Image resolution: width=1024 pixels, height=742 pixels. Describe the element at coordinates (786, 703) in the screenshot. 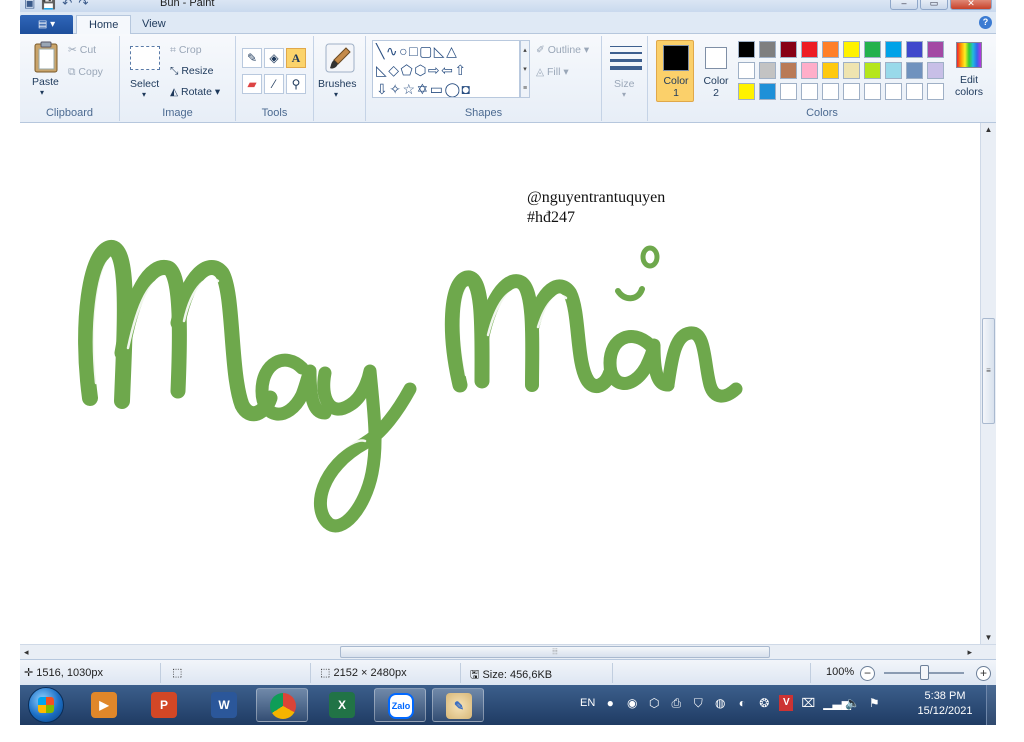

I see `antivirus-icon: V` at that location.